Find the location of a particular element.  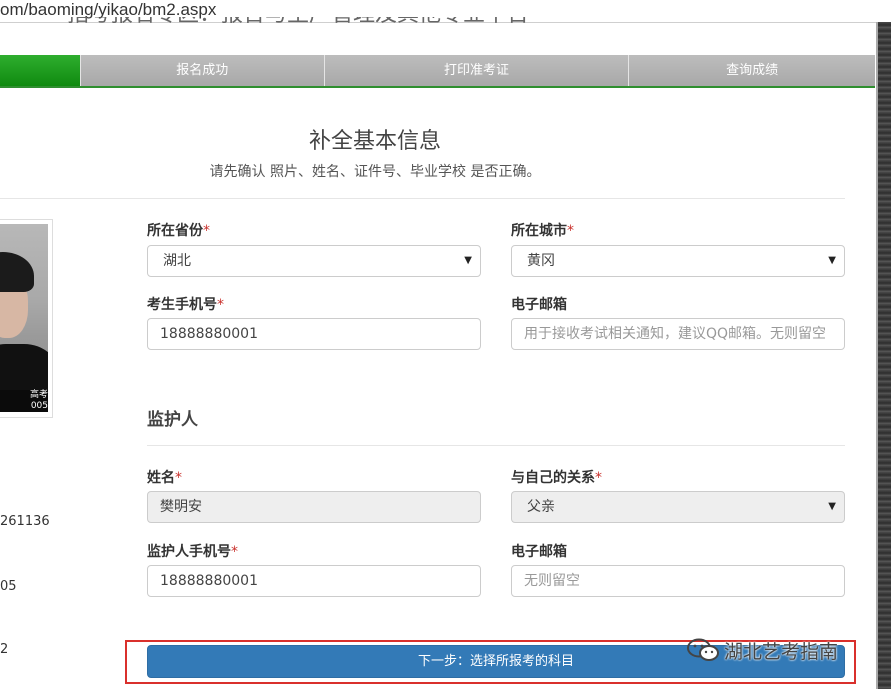

step-registration-success: 报名成功 is located at coordinates (201, 70).